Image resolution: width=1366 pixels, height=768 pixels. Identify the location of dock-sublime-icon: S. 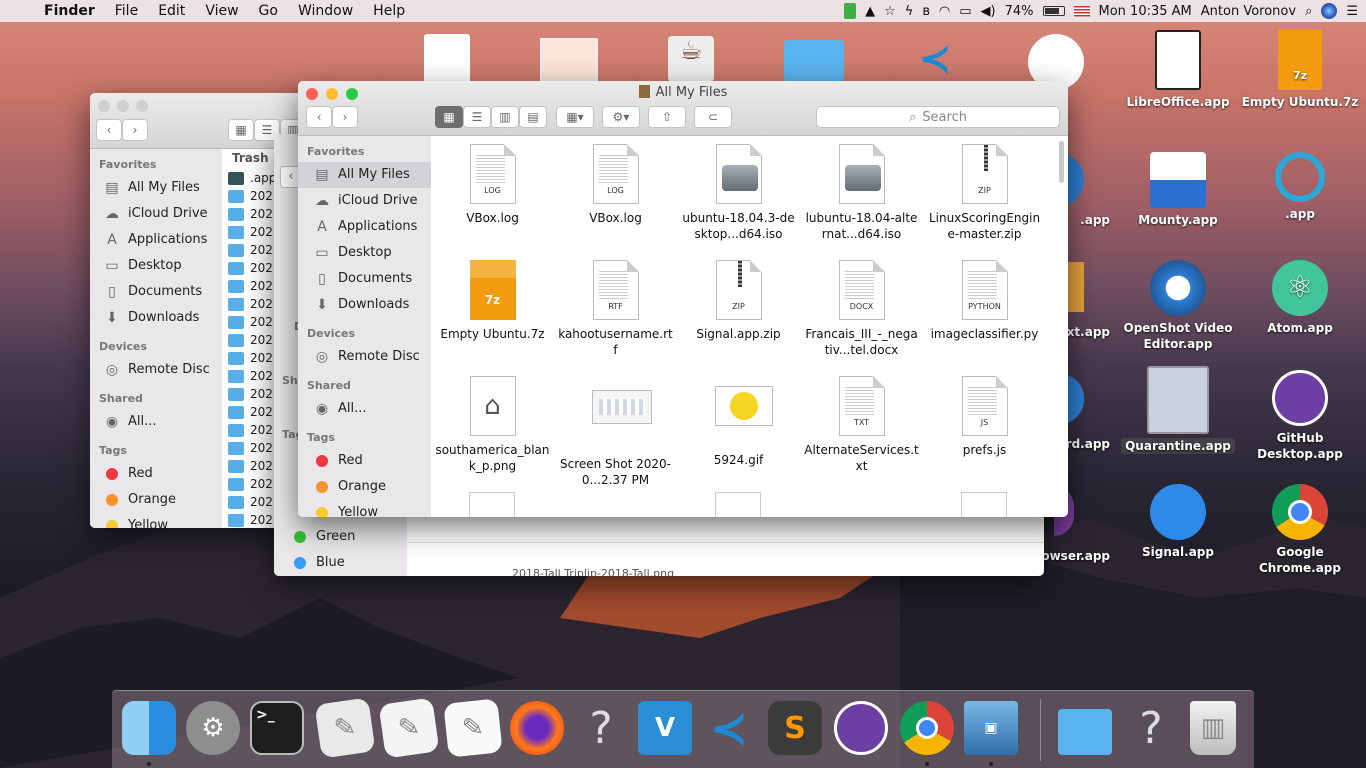
(795, 728).